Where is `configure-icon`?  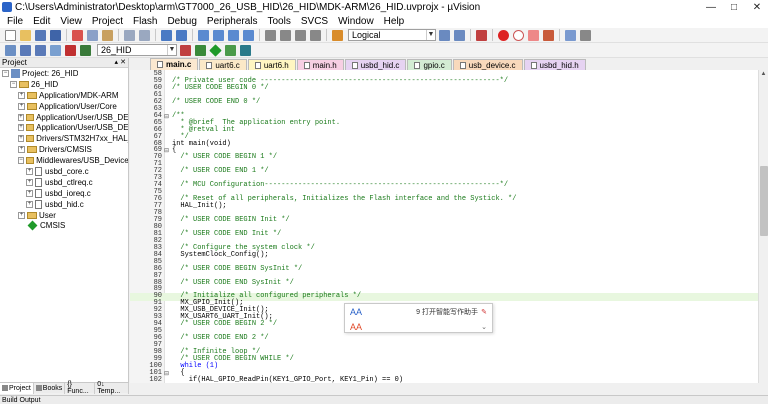
configure-icon is located at coordinates (585, 35).